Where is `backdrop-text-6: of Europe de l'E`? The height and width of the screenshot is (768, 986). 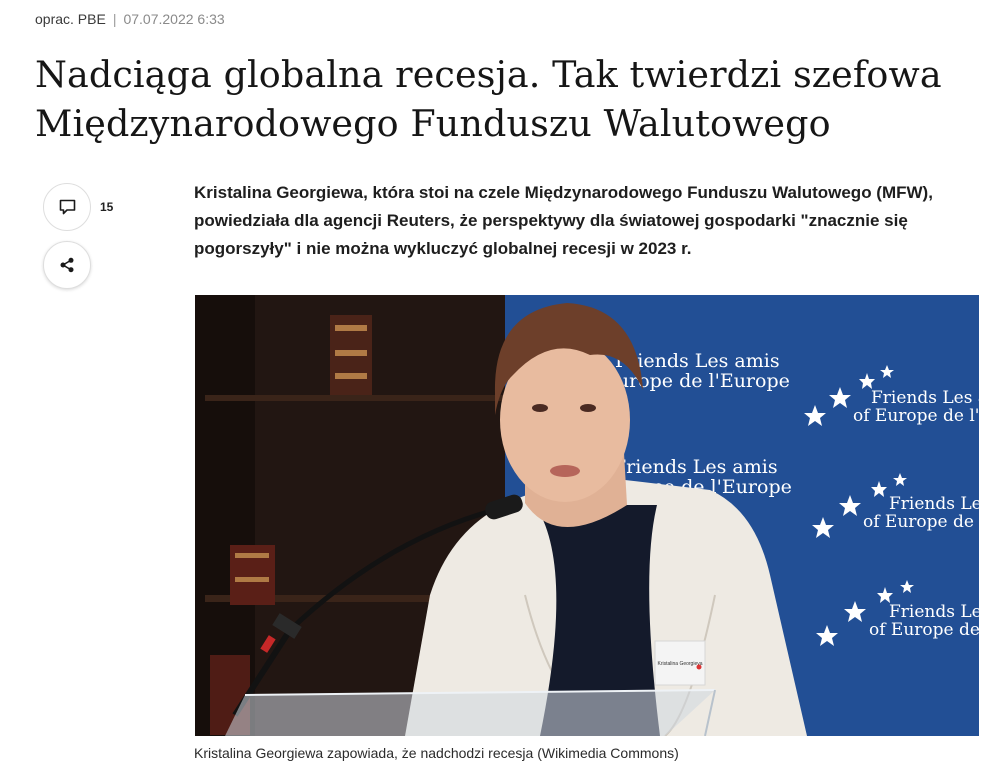
backdrop-text-6: of Europe de l'E is located at coordinates (916, 416).